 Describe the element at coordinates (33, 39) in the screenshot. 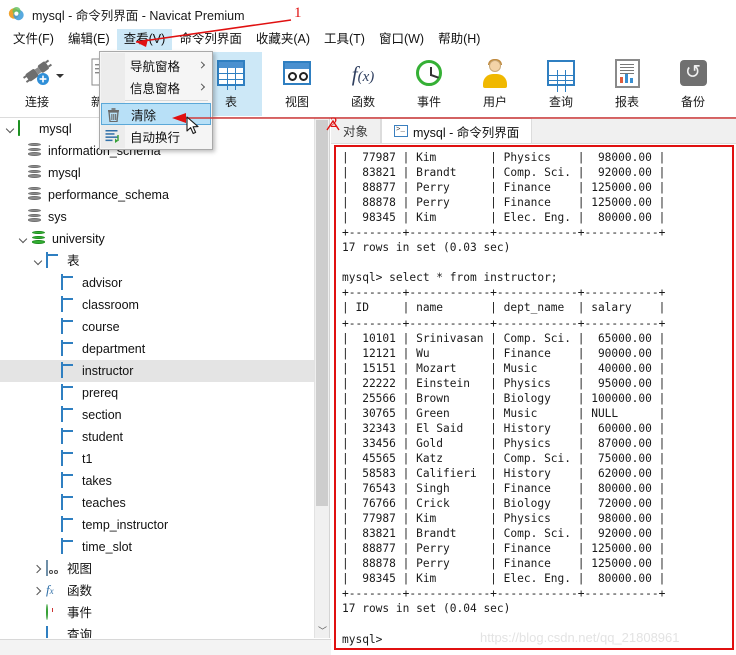

I see `menu-file: 文件(F)` at that location.